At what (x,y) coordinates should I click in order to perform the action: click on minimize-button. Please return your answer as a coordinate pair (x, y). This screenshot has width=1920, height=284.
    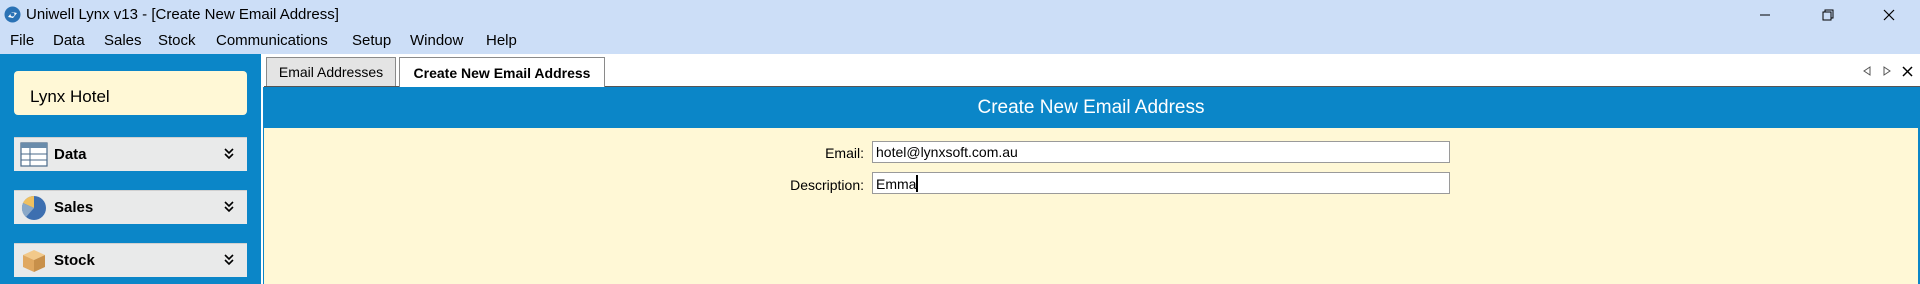
    Looking at the image, I should click on (1765, 14).